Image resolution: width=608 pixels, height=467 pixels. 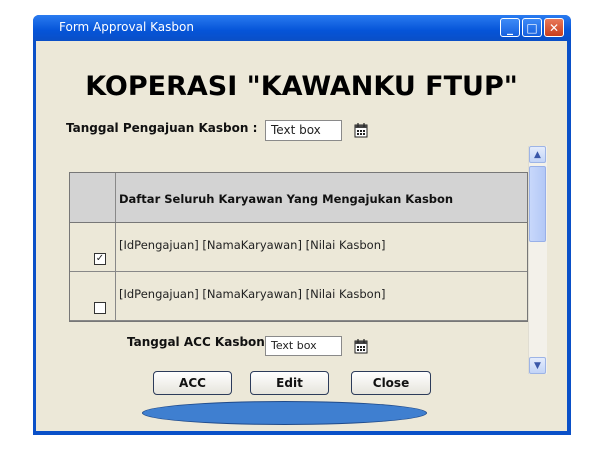 I want to click on close-button: Close, so click(x=391, y=383).